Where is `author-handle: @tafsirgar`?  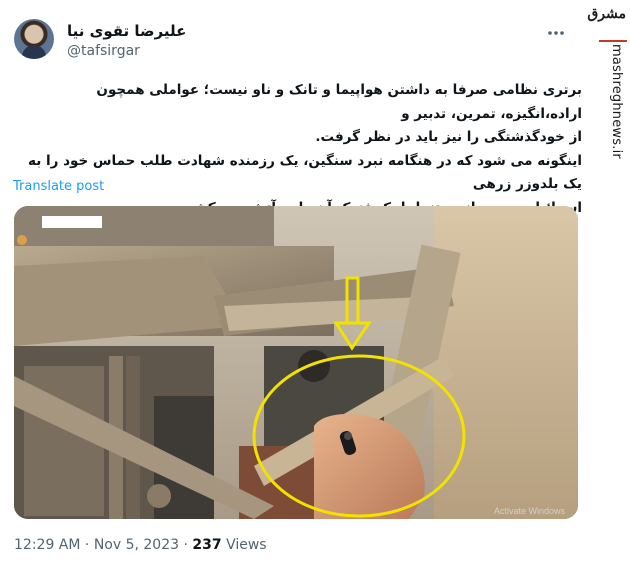
author-handle: @tafsirgar is located at coordinates (103, 51).